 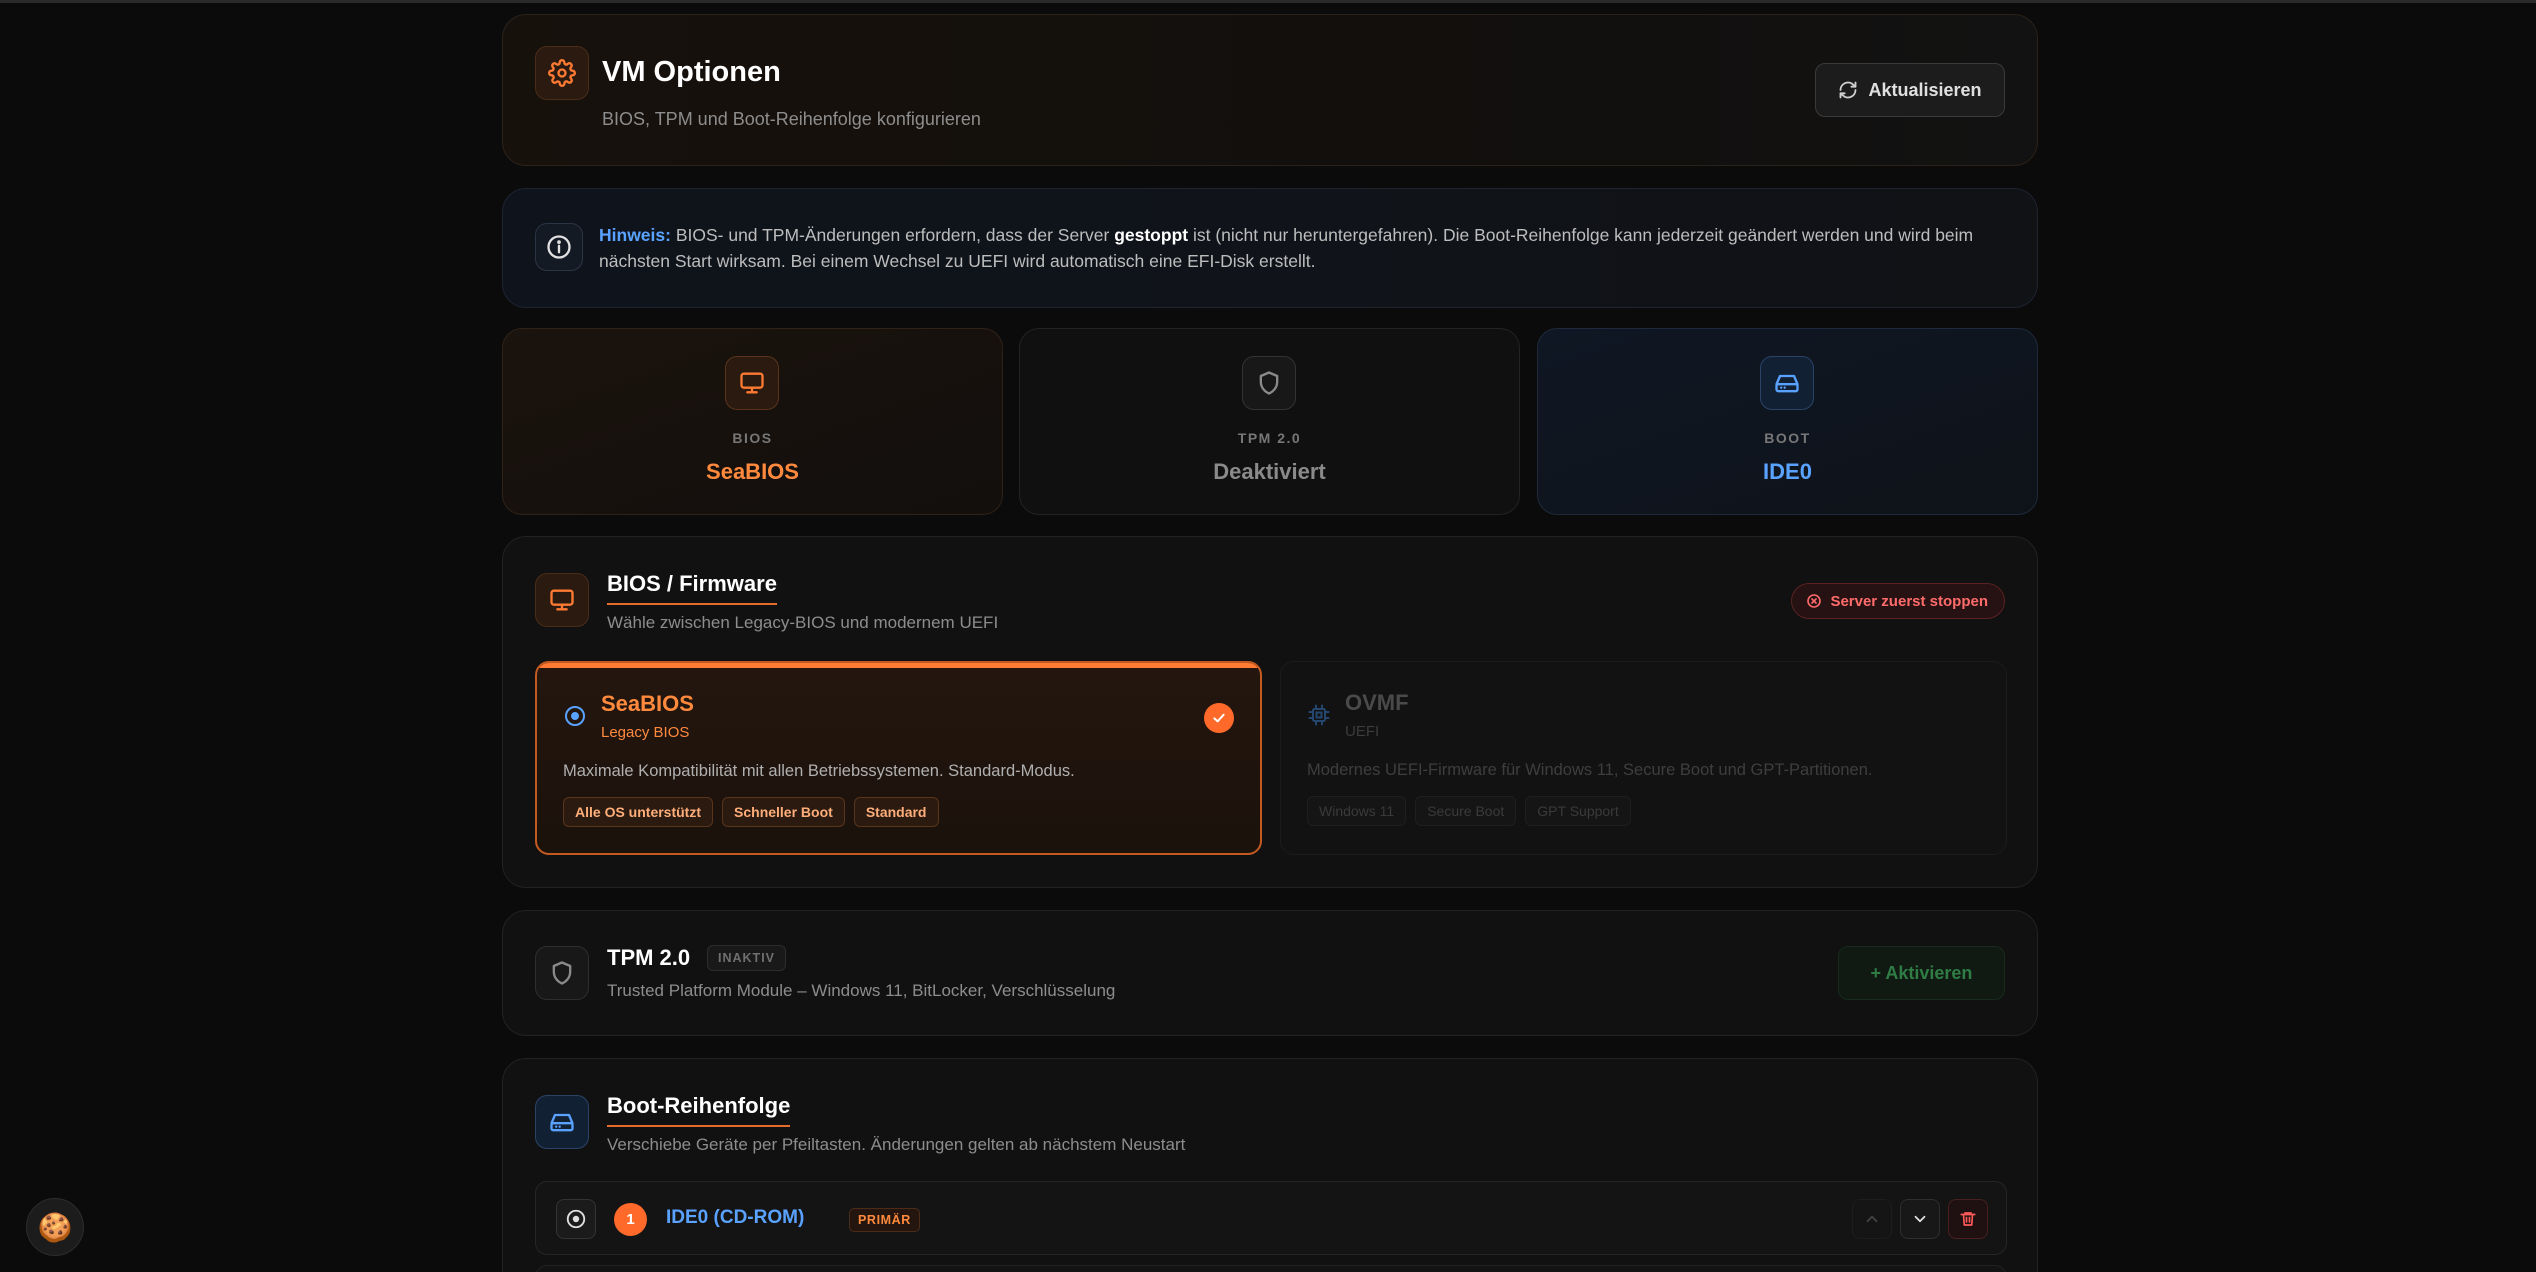 I want to click on x-circle-icon, so click(x=1814, y=601).